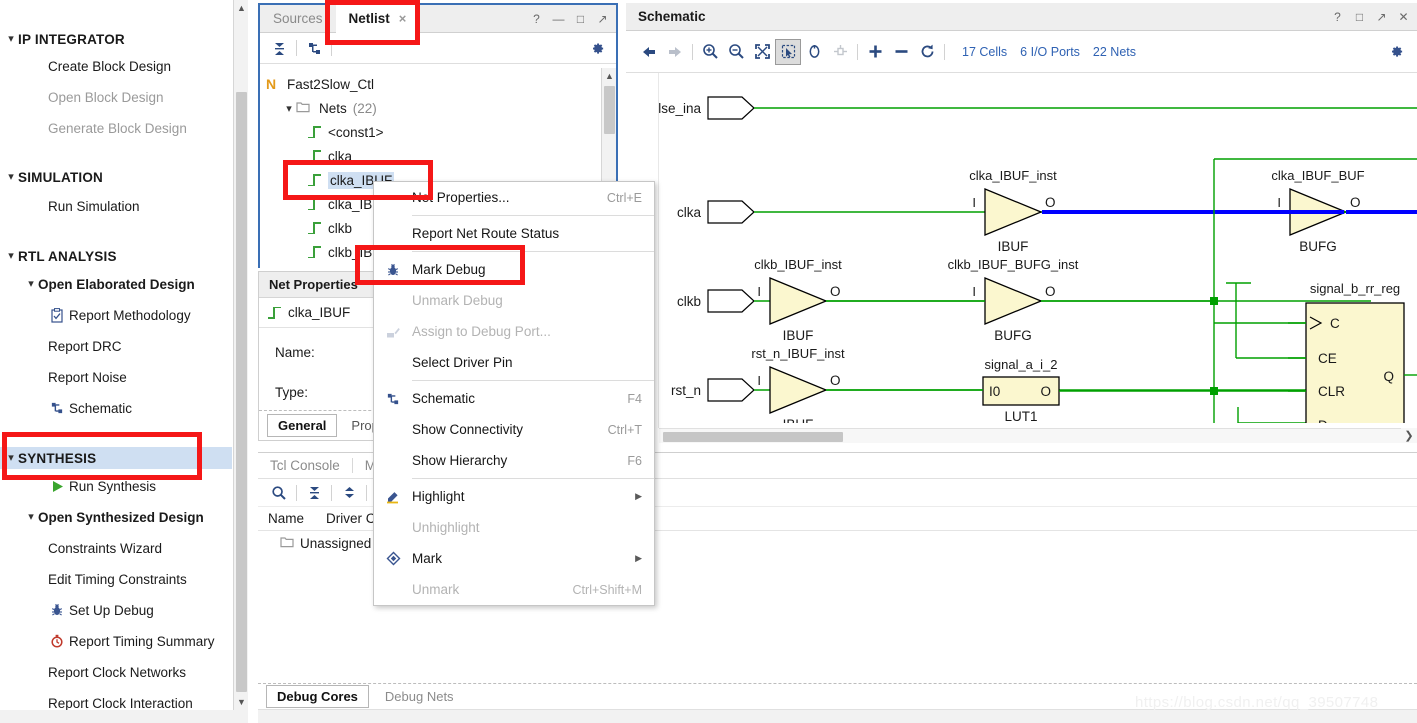 Image resolution: width=1417 pixels, height=723 pixels. What do you see at coordinates (116, 284) in the screenshot?
I see `sidebar-item-open-elaborated-design: ▾ Open Elaborated Design` at bounding box center [116, 284].